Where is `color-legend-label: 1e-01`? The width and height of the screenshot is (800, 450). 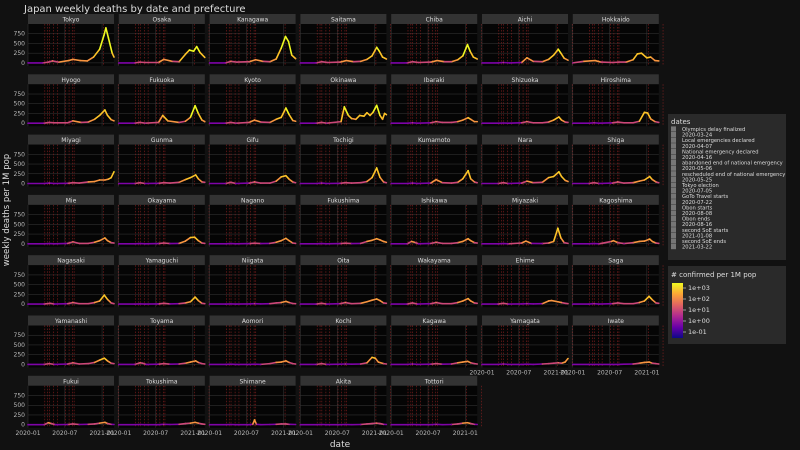 color-legend-label: 1e-01 is located at coordinates (697, 332).